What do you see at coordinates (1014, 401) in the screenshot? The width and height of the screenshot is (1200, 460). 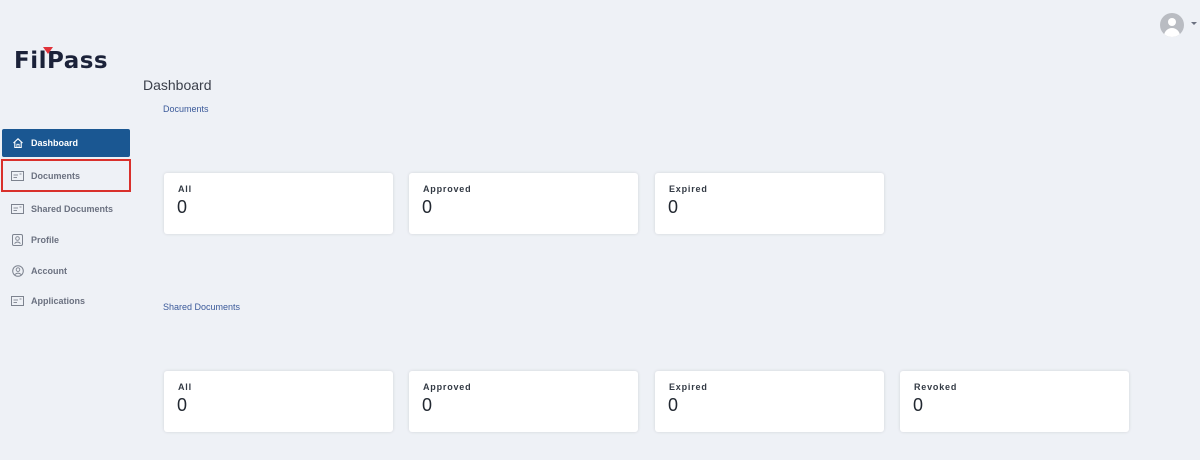 I see `shared-revoked-card: Revoked 0` at bounding box center [1014, 401].